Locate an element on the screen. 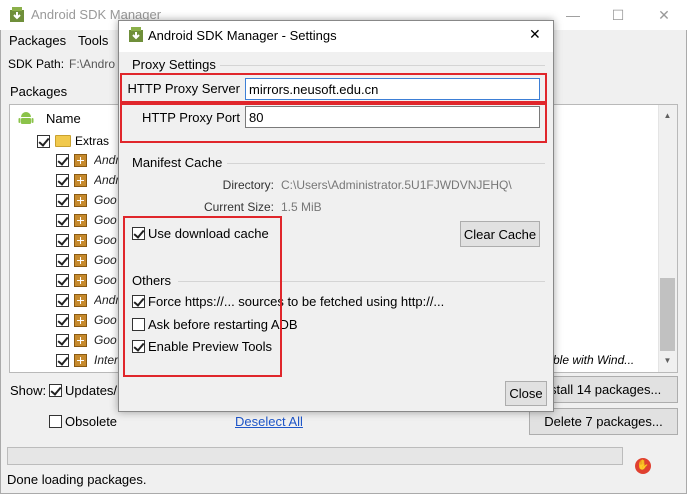 Image resolution: width=687 pixels, height=494 pixels. sdk-path-value: F:\Andro is located at coordinates (92, 64).